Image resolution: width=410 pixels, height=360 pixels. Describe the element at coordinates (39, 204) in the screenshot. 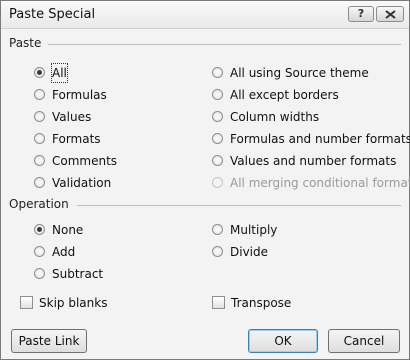

I see `operation-section-label: Operation` at that location.